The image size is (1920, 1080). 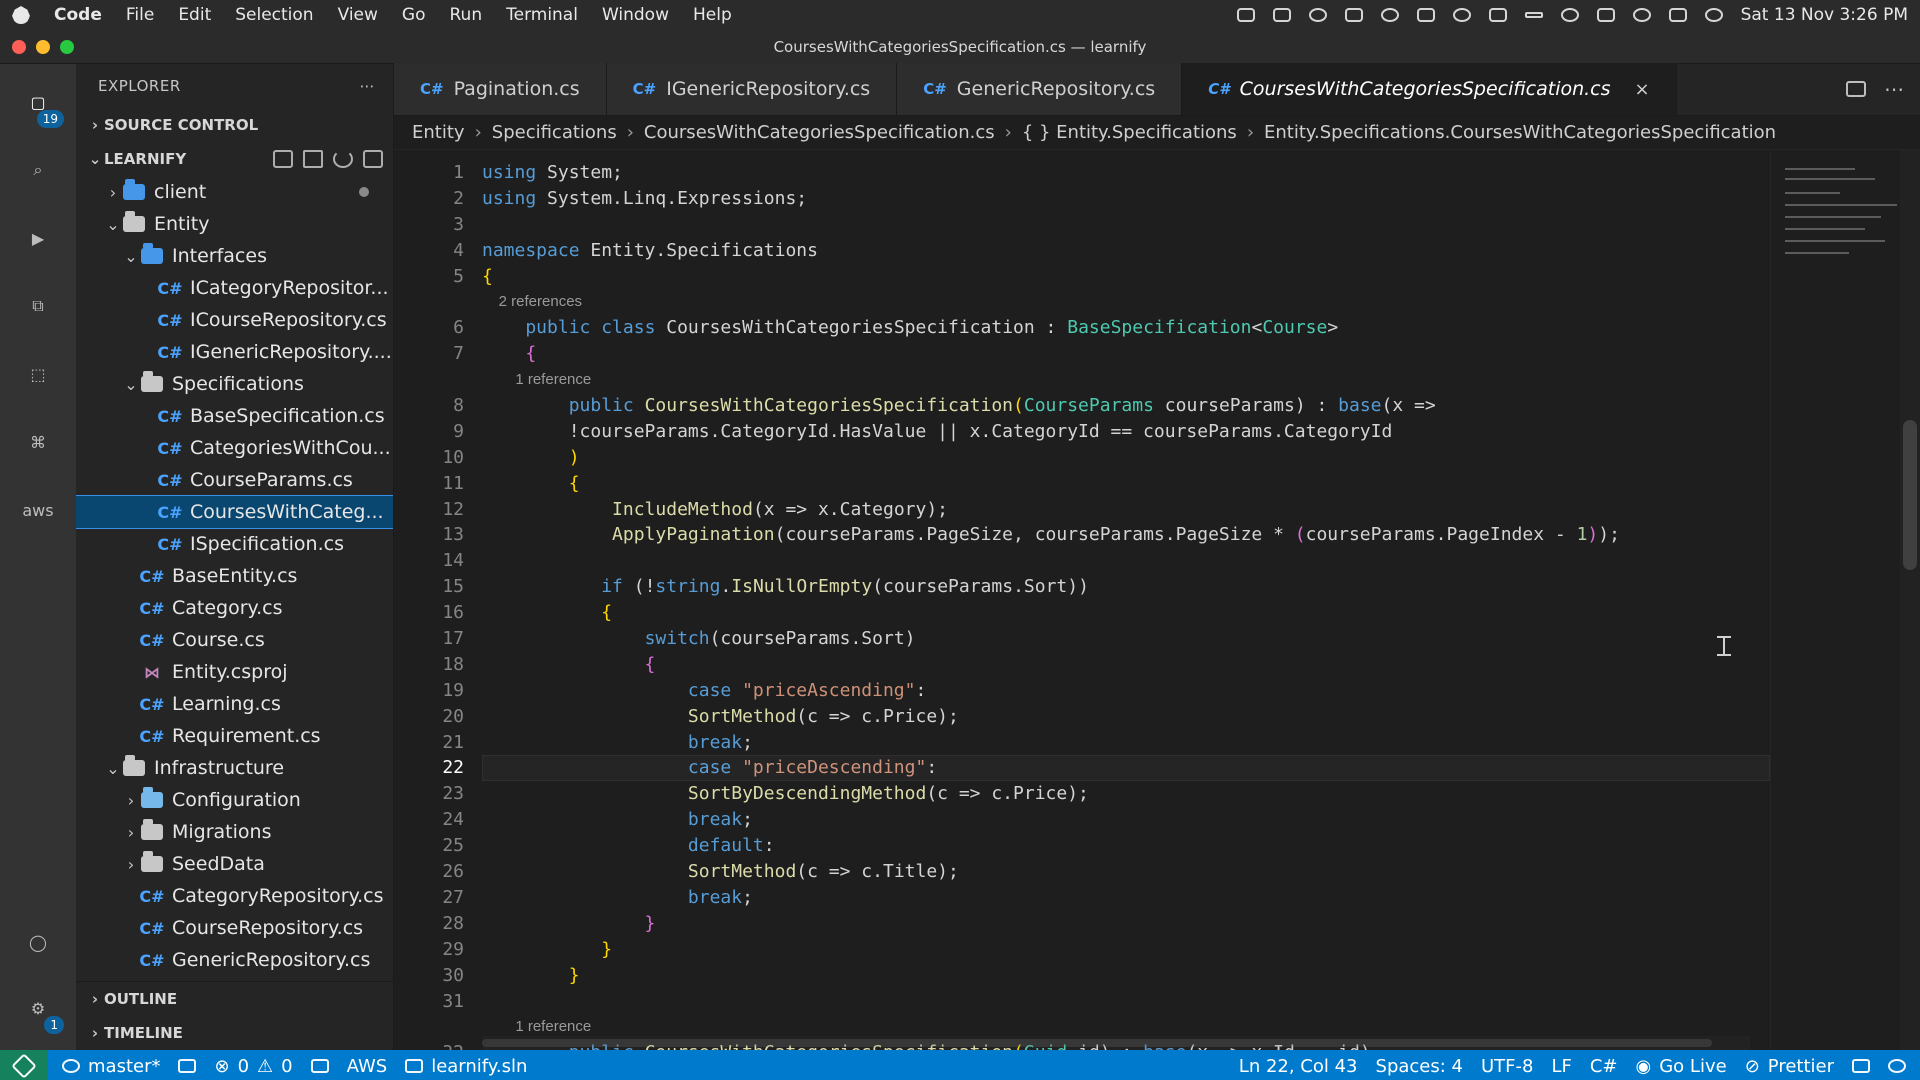 What do you see at coordinates (1245, 15) in the screenshot?
I see `screen-record-icon` at bounding box center [1245, 15].